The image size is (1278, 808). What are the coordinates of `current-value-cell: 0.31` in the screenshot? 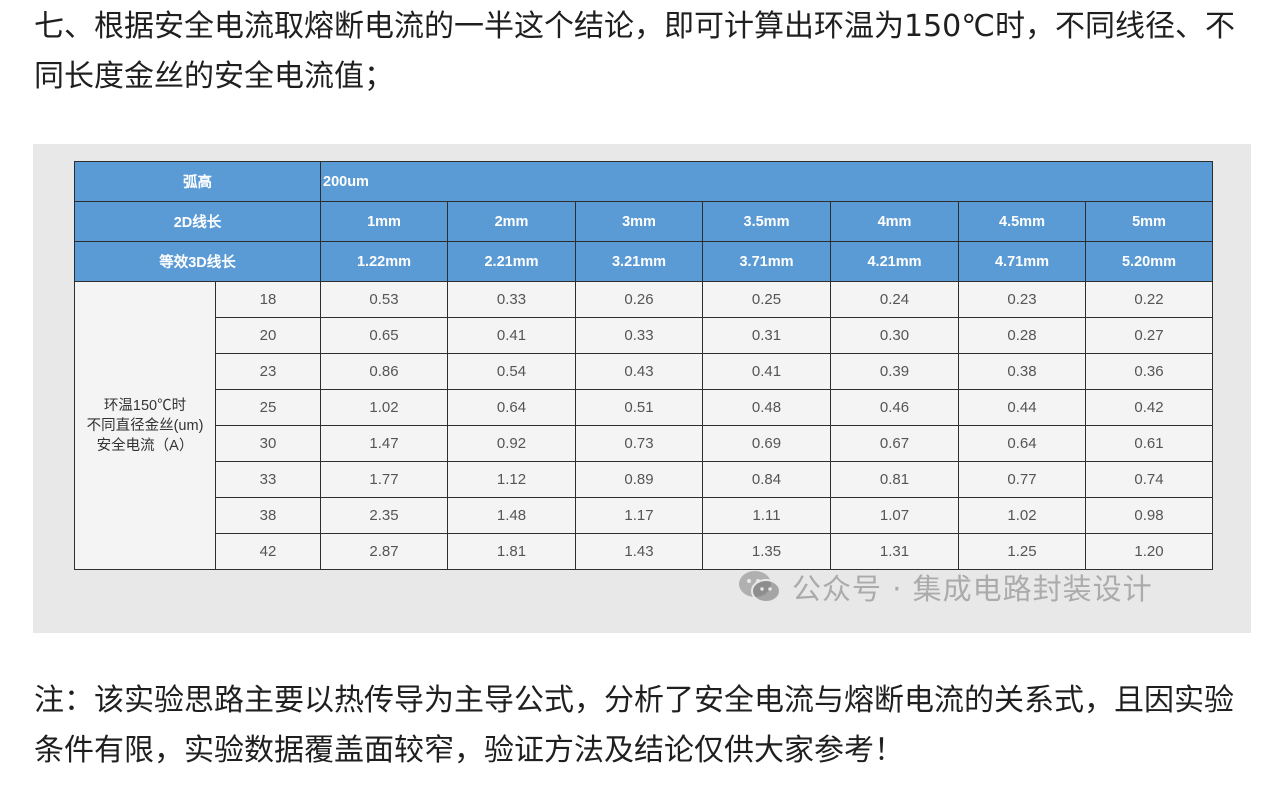 It's located at (766, 335).